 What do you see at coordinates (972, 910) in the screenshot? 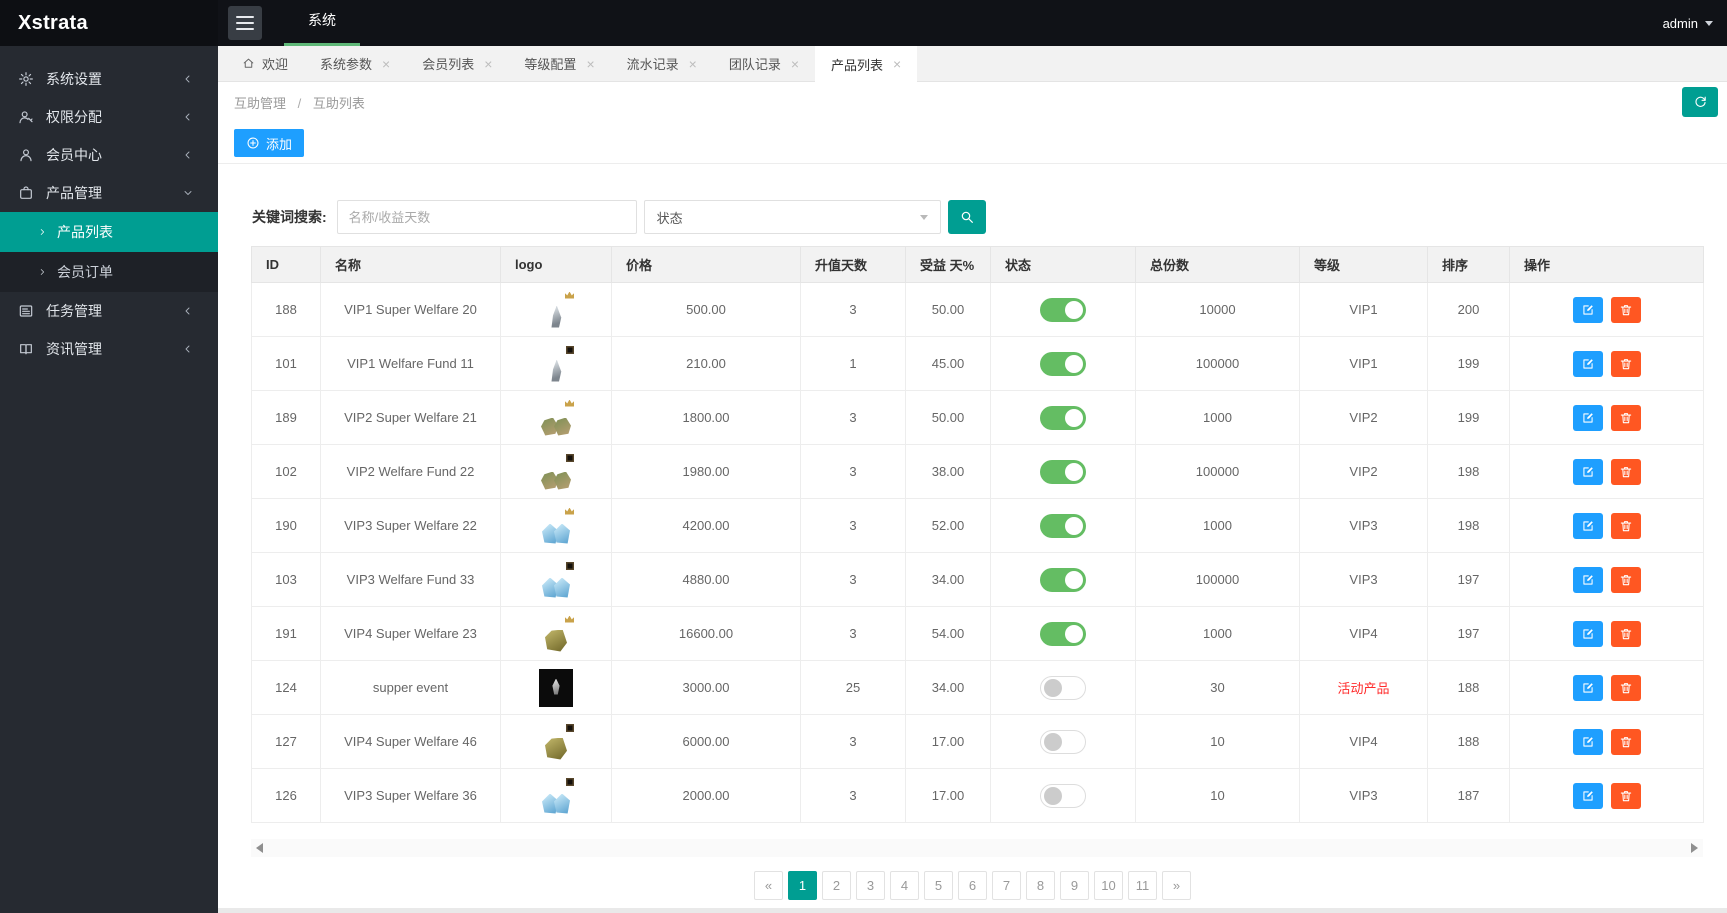
I see `bottom-divider` at bounding box center [972, 910].